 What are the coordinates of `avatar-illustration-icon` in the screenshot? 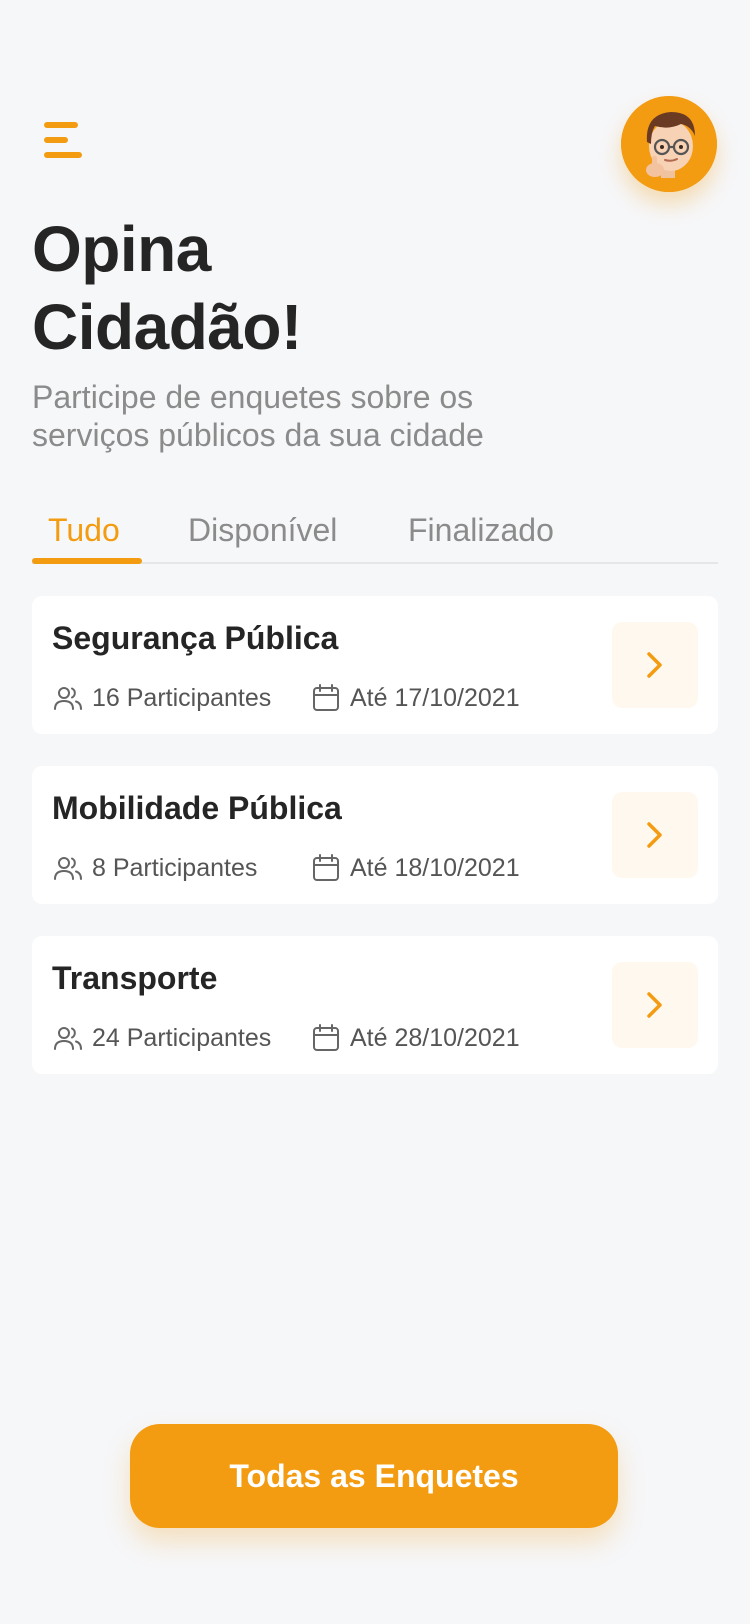 It's located at (669, 144).